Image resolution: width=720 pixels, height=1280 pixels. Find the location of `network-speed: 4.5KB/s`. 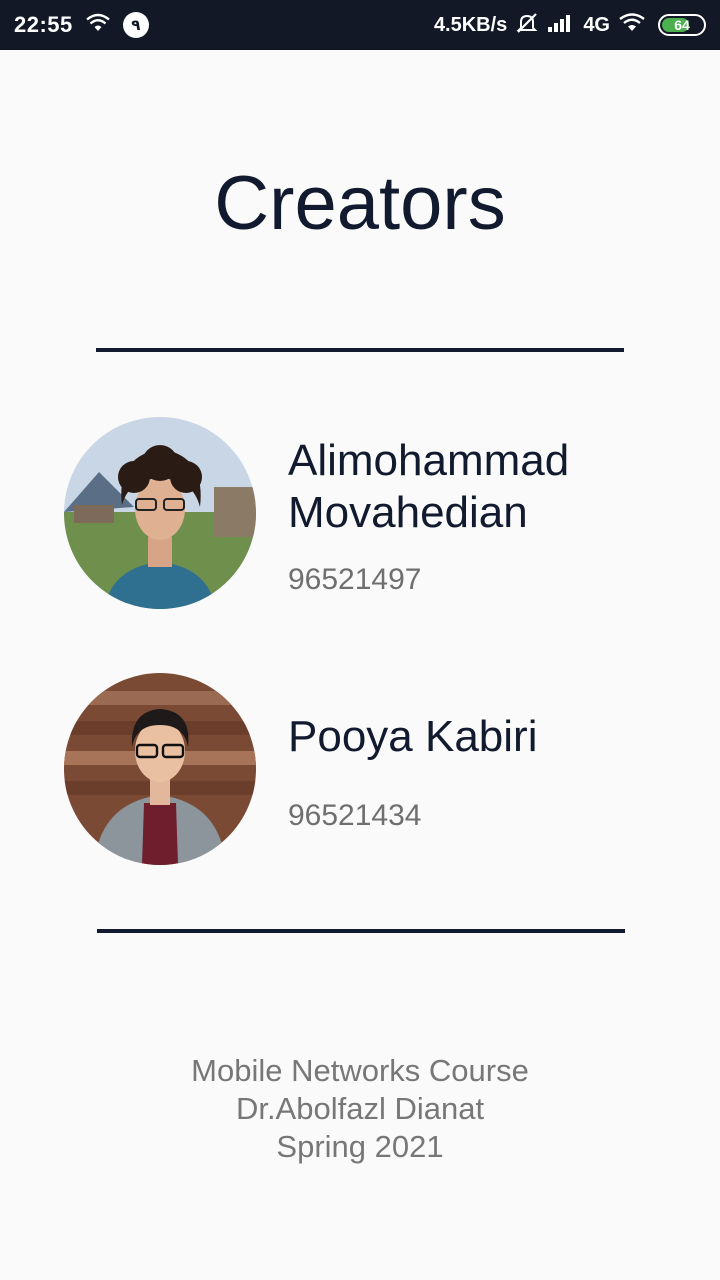

network-speed: 4.5KB/s is located at coordinates (470, 24).